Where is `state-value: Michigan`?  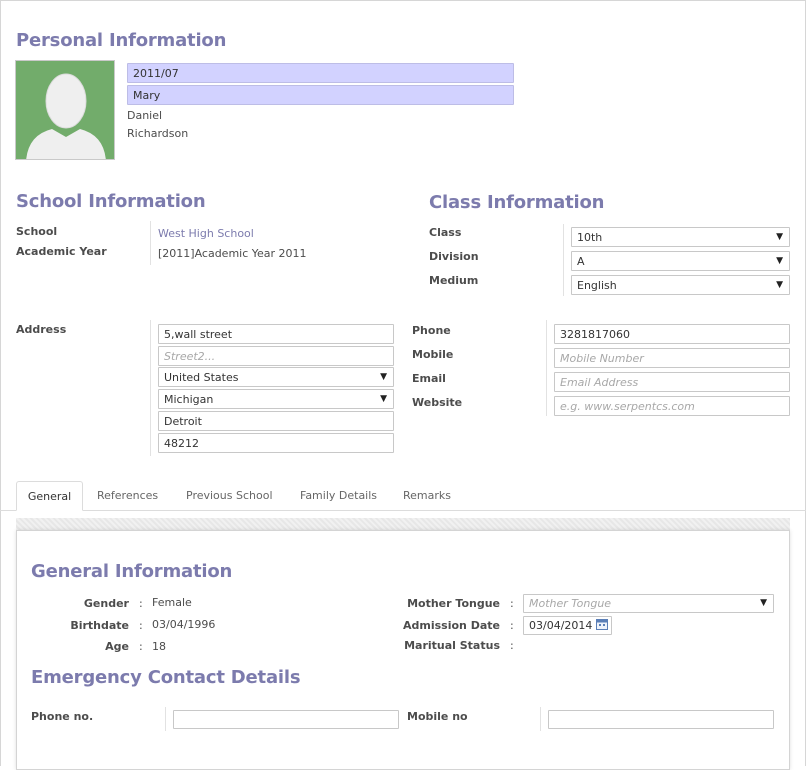 state-value: Michigan is located at coordinates (189, 399).